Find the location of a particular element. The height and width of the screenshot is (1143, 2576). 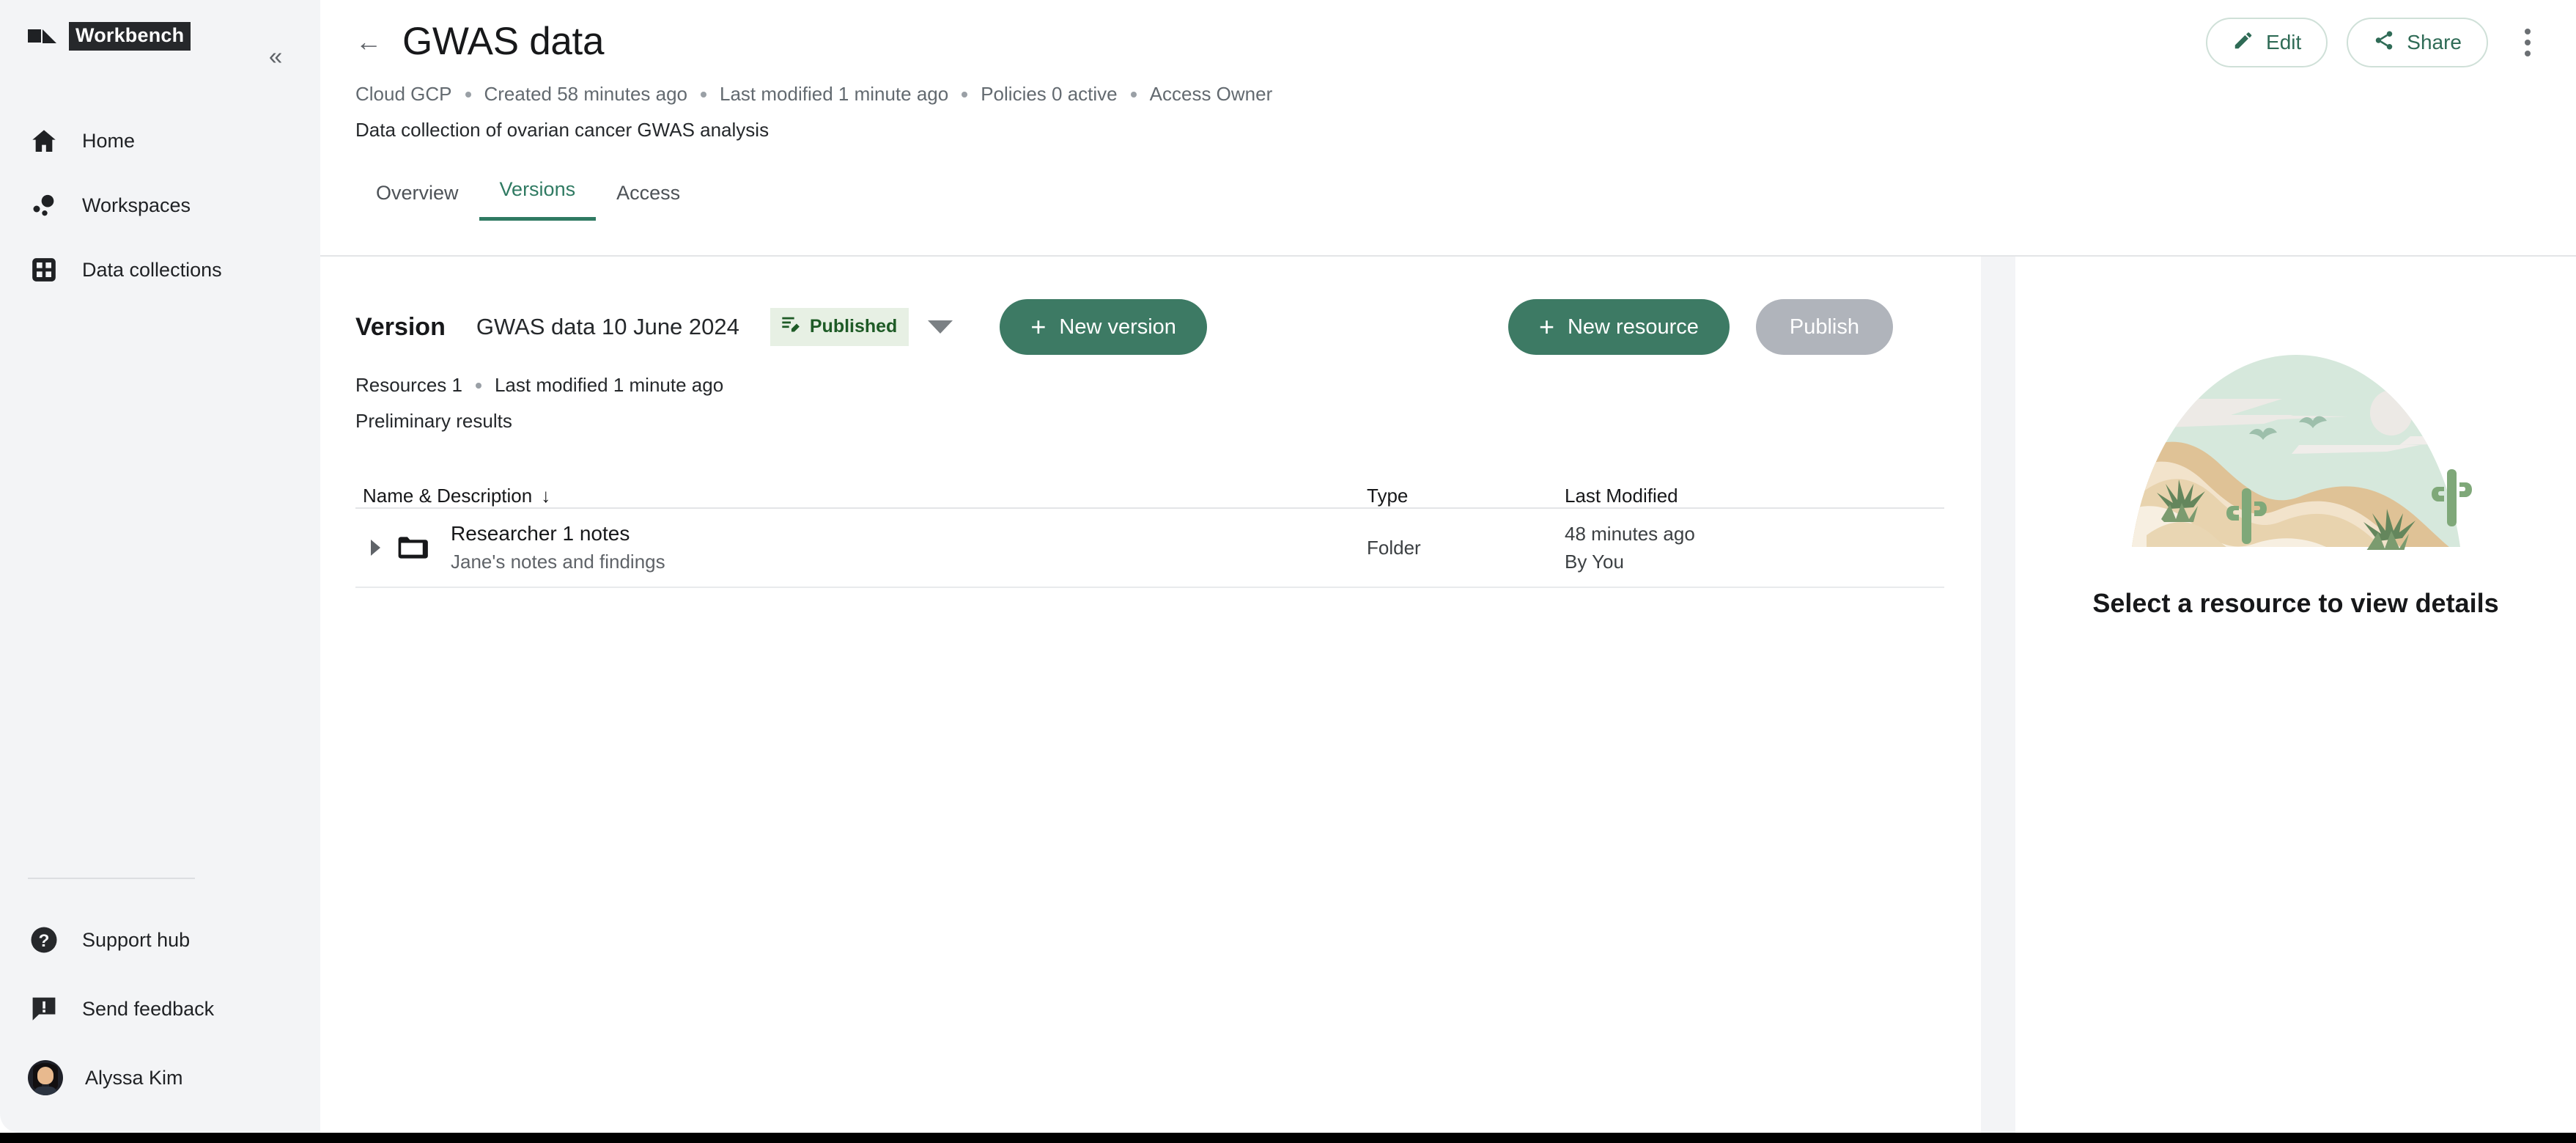

version-description: Preliminary results is located at coordinates (433, 421).